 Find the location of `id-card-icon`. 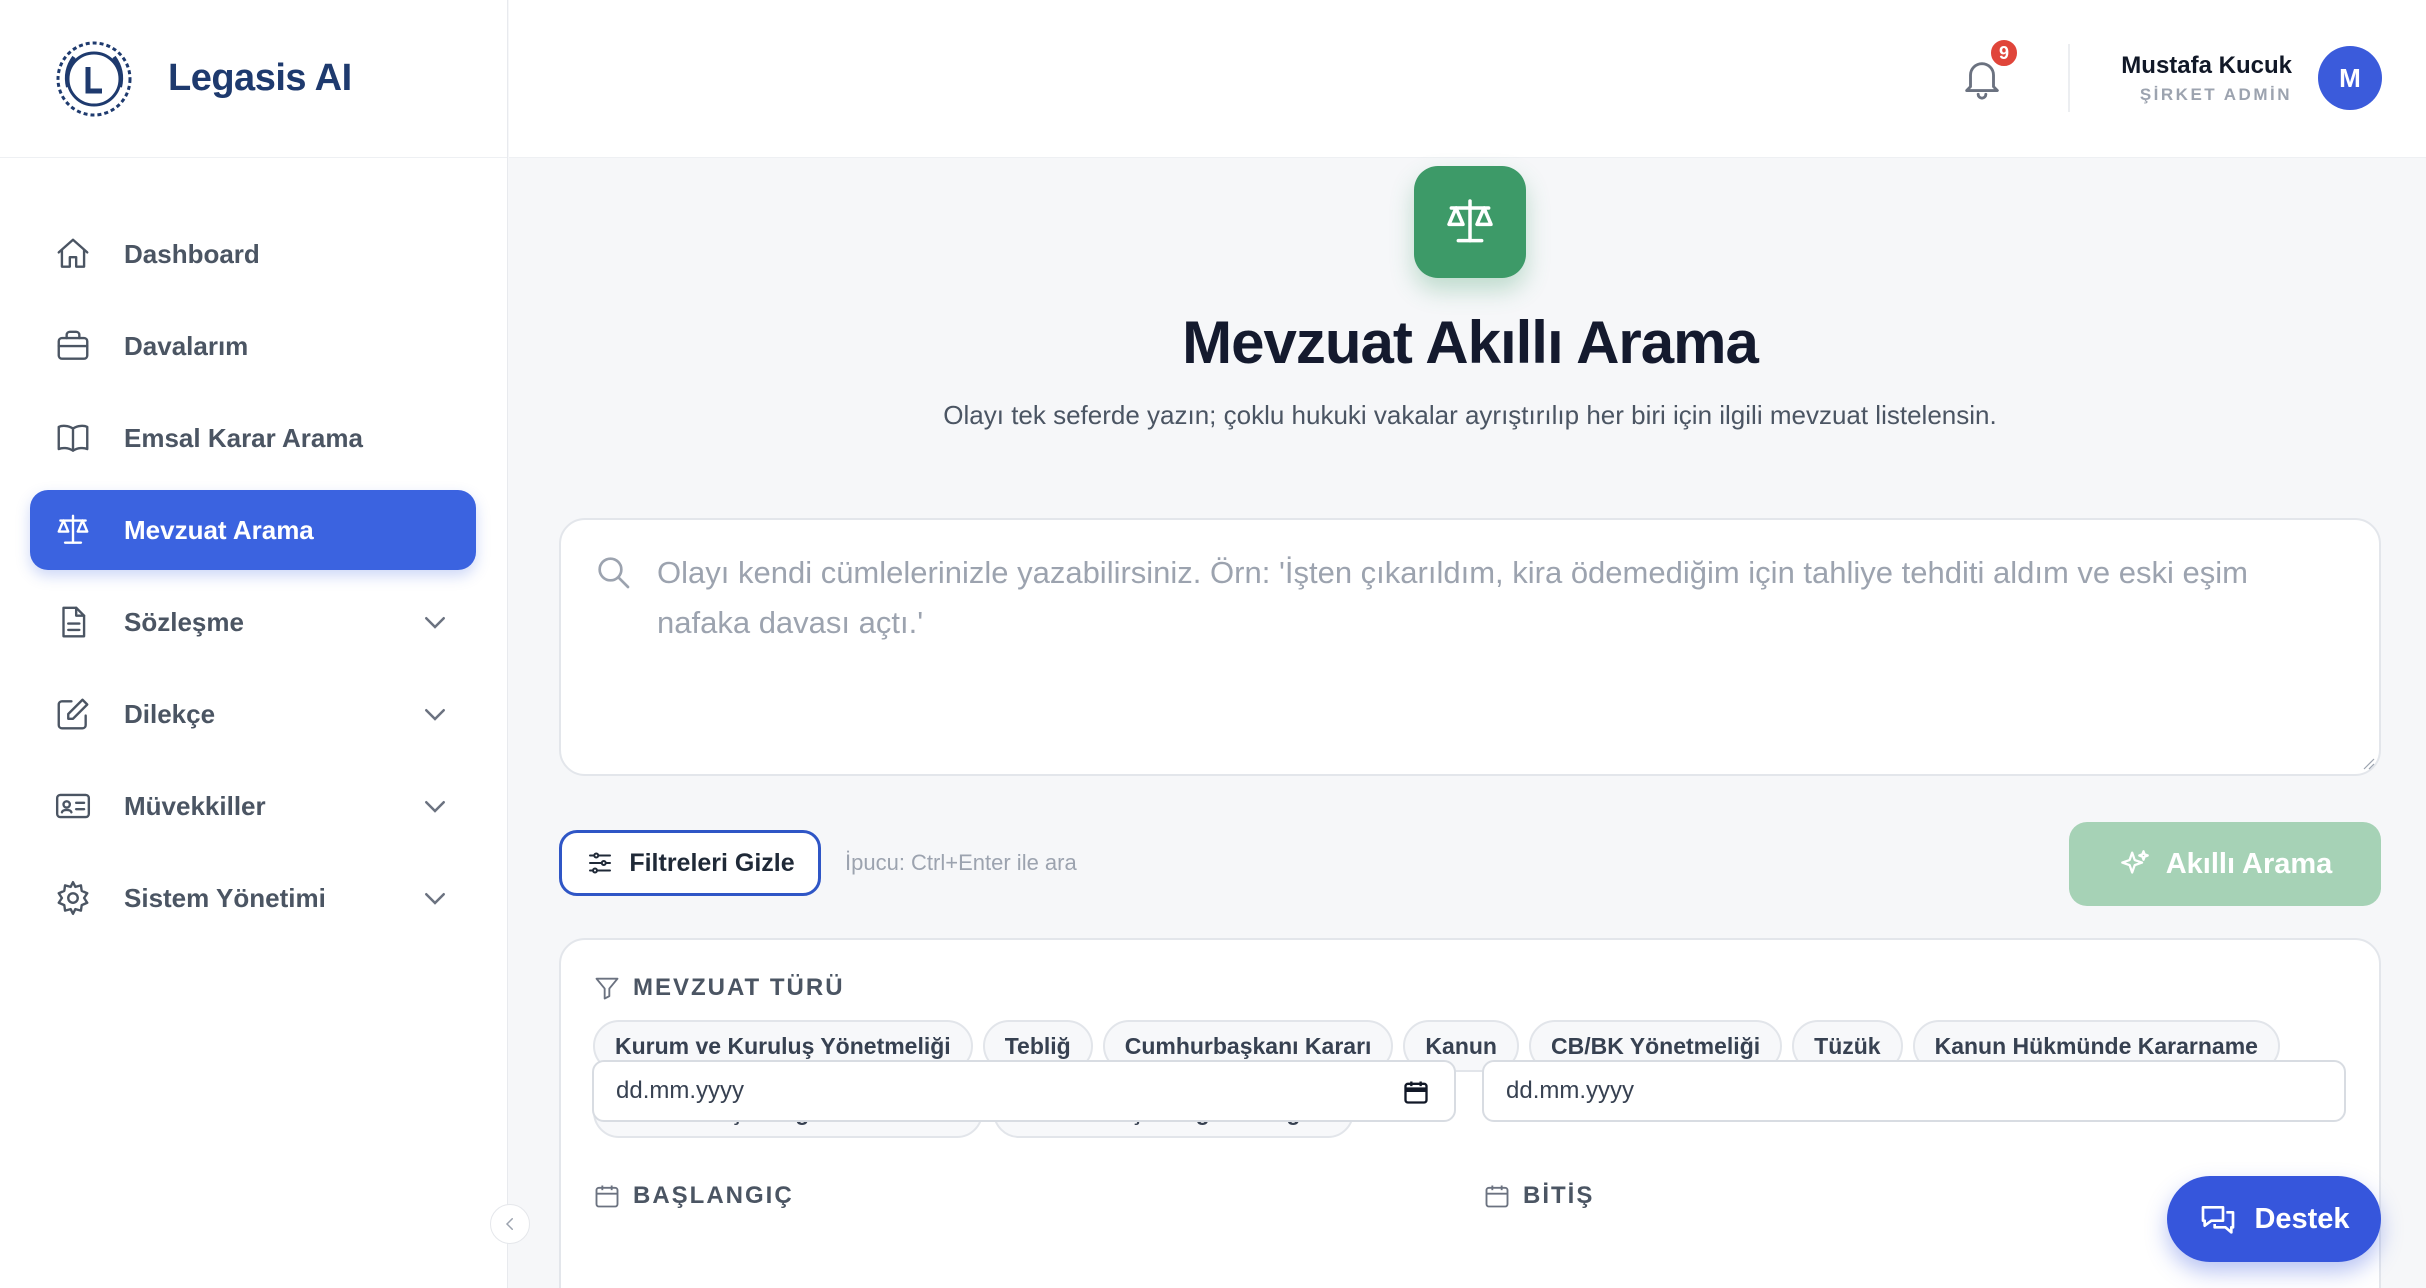

id-card-icon is located at coordinates (73, 806).